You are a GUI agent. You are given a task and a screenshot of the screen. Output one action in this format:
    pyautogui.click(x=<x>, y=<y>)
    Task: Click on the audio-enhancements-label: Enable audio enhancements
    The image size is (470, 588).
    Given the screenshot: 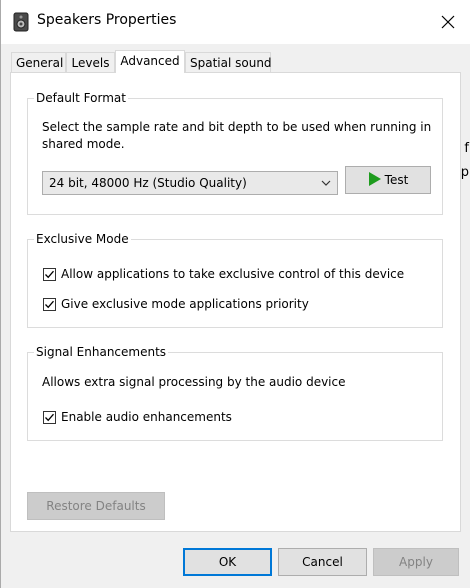 What is the action you would take?
    pyautogui.click(x=146, y=417)
    